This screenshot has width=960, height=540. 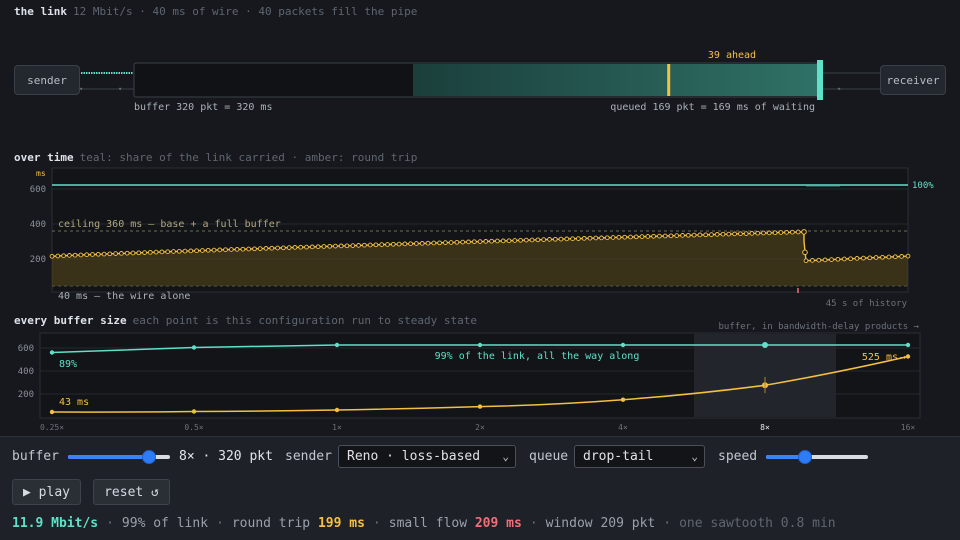 I want to click on floor-label: 40 ms — the wire alone, so click(x=124, y=296).